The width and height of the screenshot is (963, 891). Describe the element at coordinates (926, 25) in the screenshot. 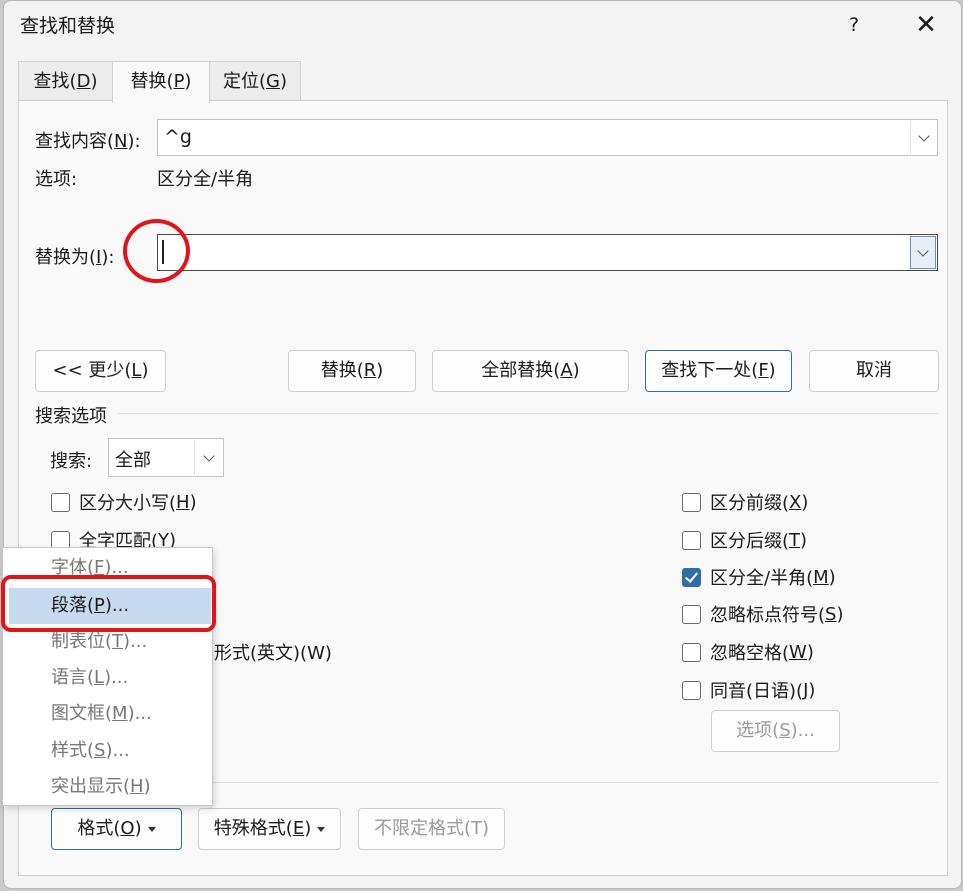

I see `close-icon: ✕` at that location.